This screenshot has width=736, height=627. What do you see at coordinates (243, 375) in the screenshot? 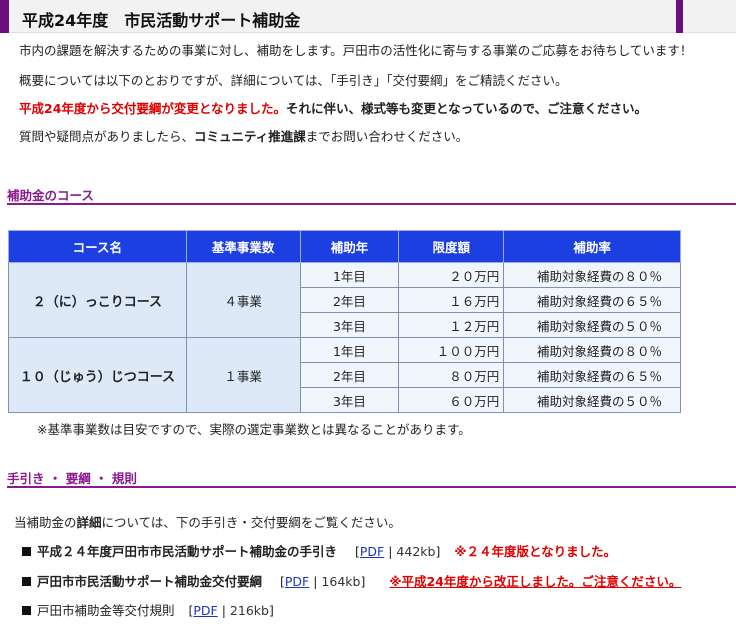
I see `course-count: １事業` at bounding box center [243, 375].